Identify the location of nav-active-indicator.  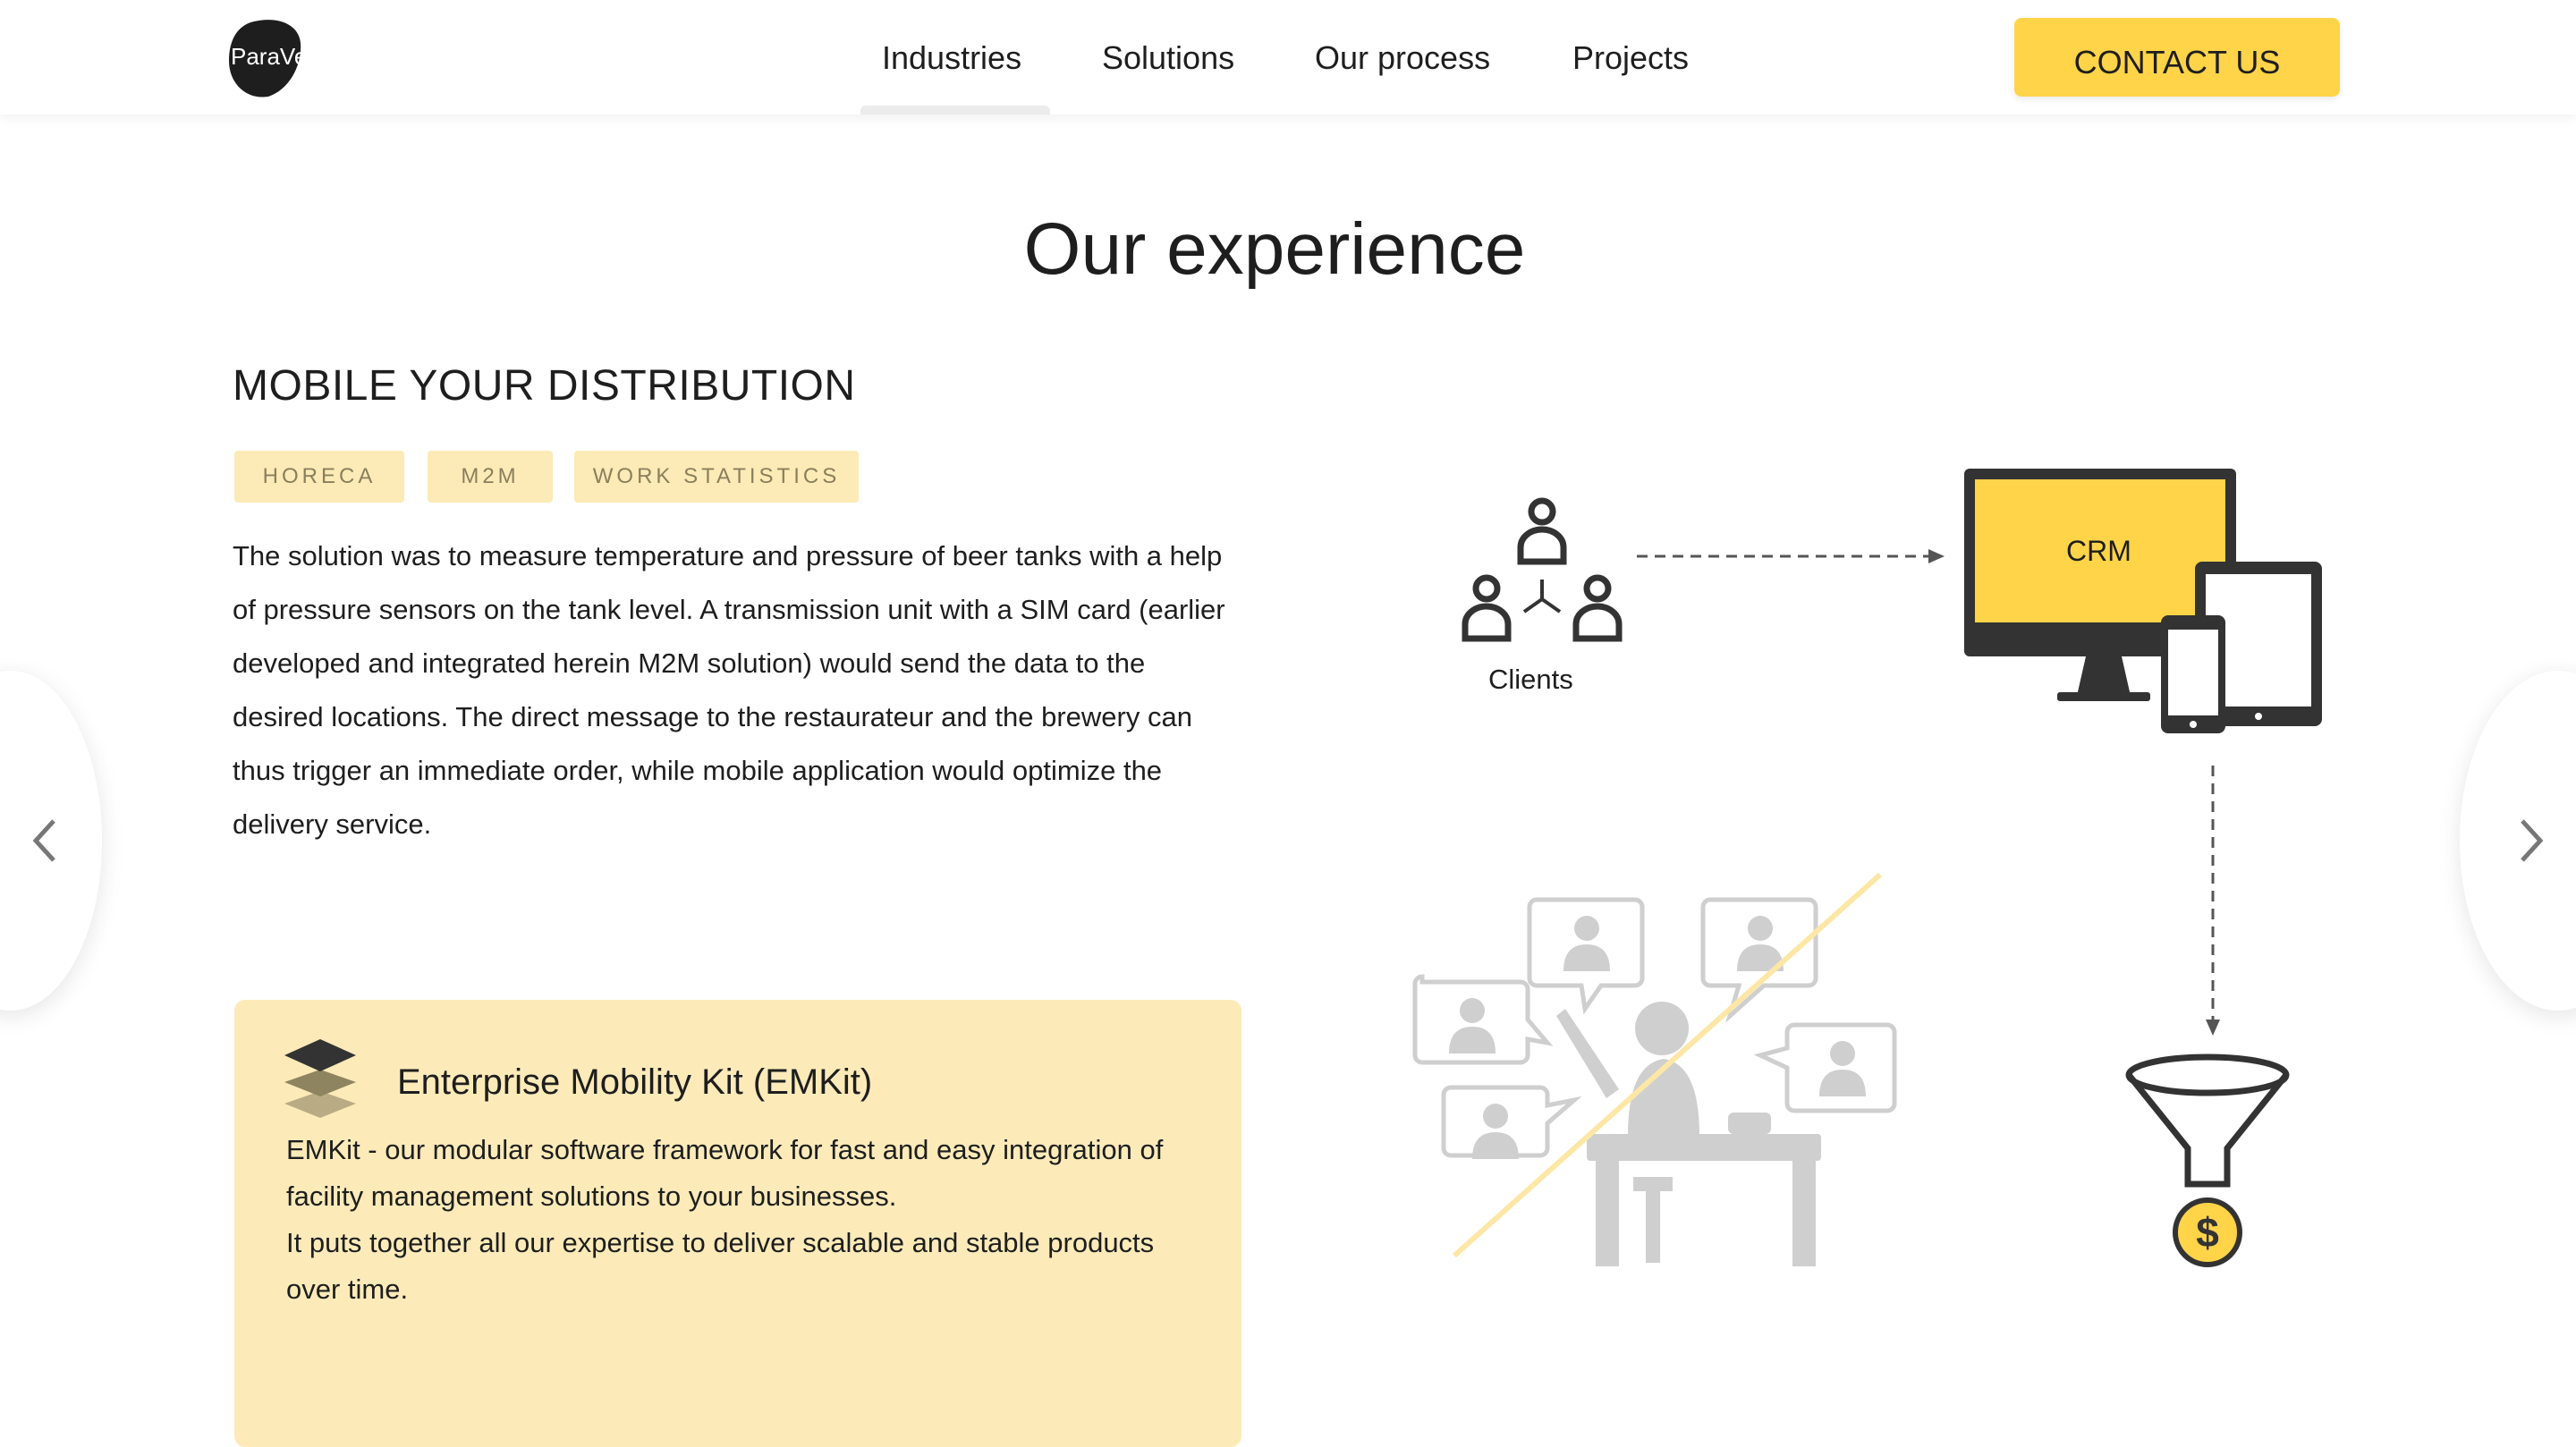
(955, 110).